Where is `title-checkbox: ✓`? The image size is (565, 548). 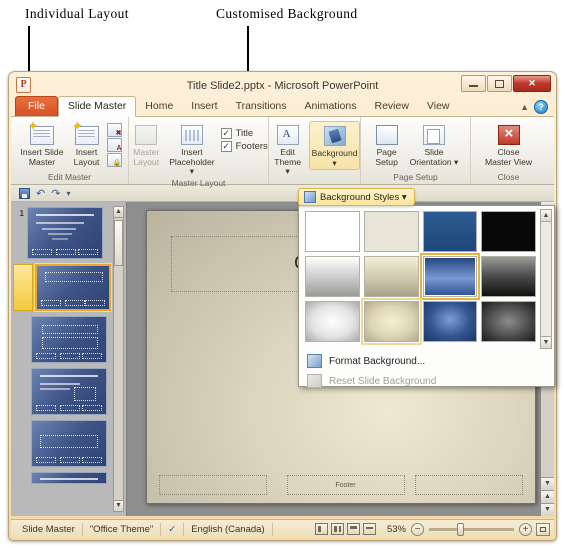 title-checkbox: ✓ is located at coordinates (226, 133).